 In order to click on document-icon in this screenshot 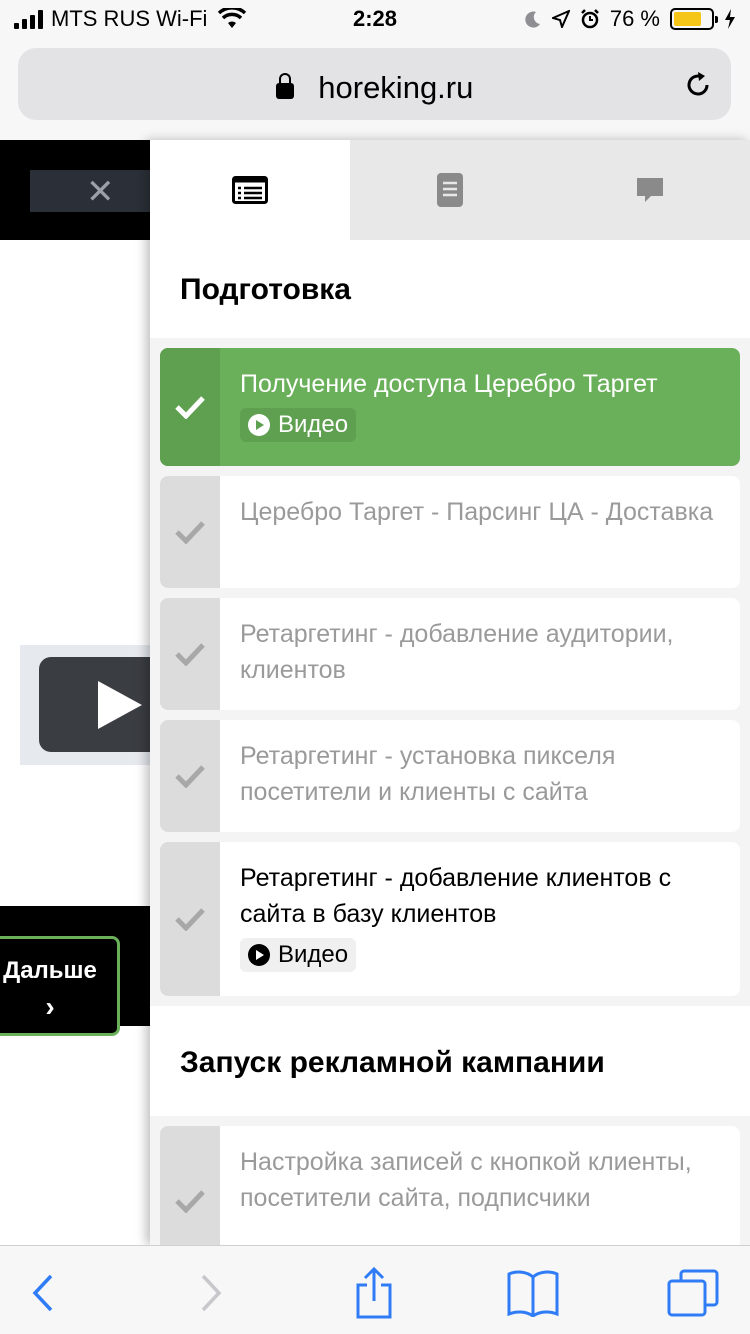, I will do `click(450, 190)`.